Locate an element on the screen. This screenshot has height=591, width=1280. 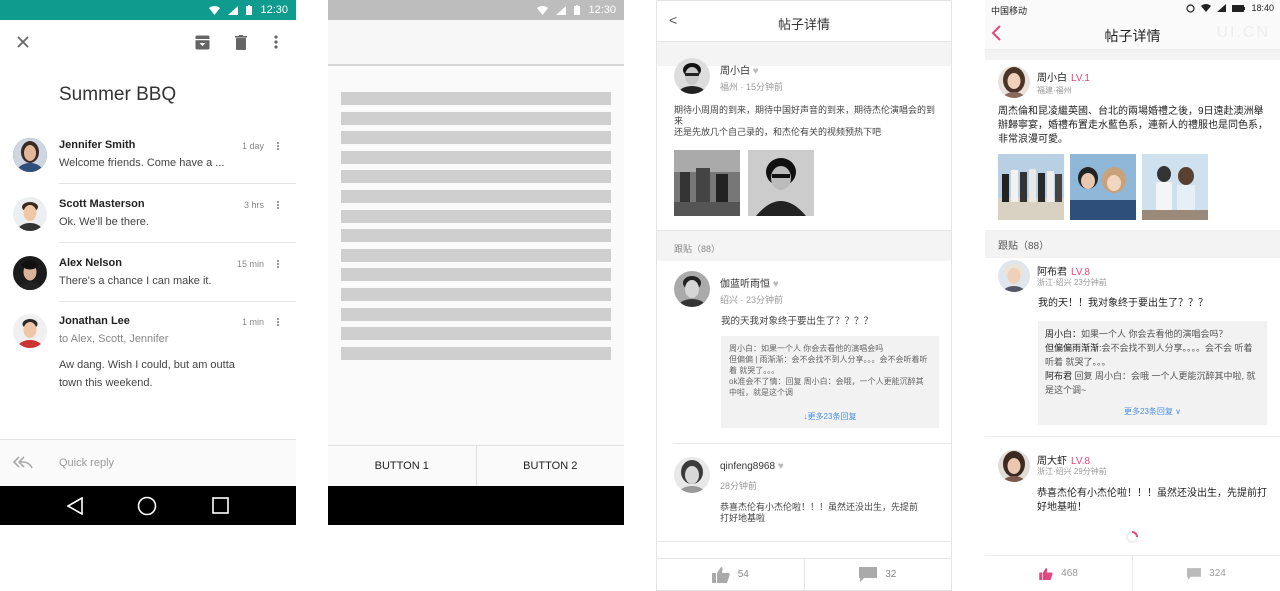
like-count: 468 is located at coordinates (1069, 573).